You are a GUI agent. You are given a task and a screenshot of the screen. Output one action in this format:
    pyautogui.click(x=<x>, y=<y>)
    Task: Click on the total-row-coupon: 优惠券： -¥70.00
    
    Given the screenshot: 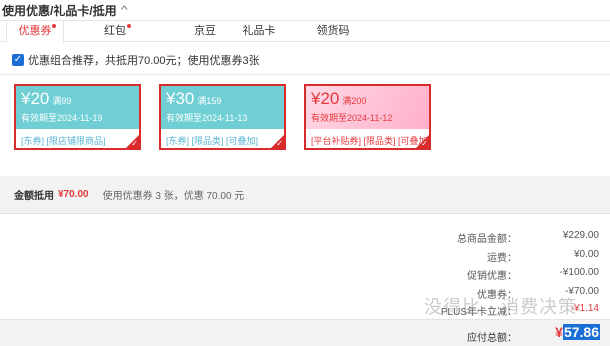 What is the action you would take?
    pyautogui.click(x=529, y=293)
    